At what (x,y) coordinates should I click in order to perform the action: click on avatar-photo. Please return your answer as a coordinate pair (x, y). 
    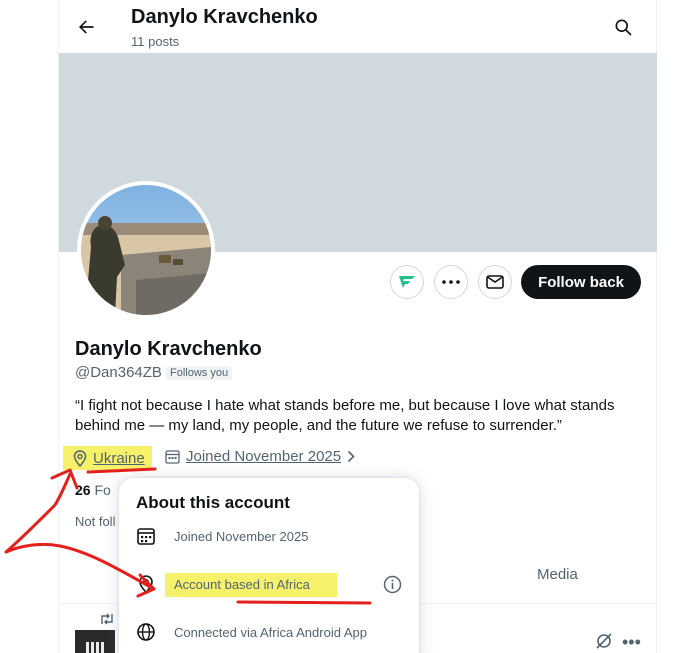
    Looking at the image, I should click on (146, 250).